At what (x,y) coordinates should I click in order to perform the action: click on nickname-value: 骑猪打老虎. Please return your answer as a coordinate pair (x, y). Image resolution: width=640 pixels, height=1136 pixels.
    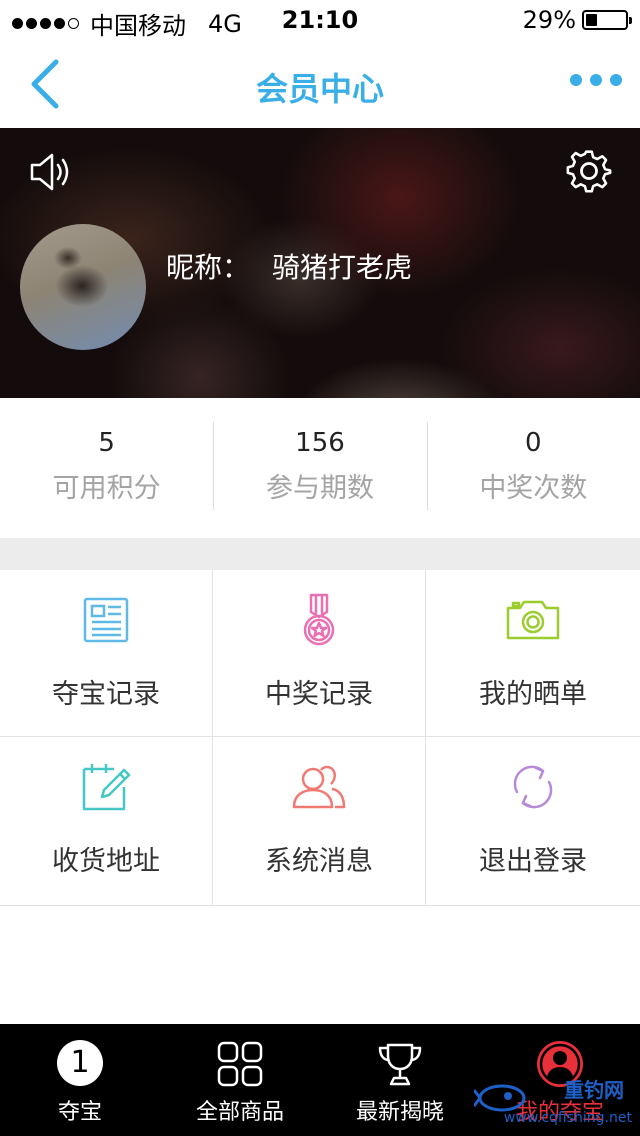
    Looking at the image, I should click on (342, 267).